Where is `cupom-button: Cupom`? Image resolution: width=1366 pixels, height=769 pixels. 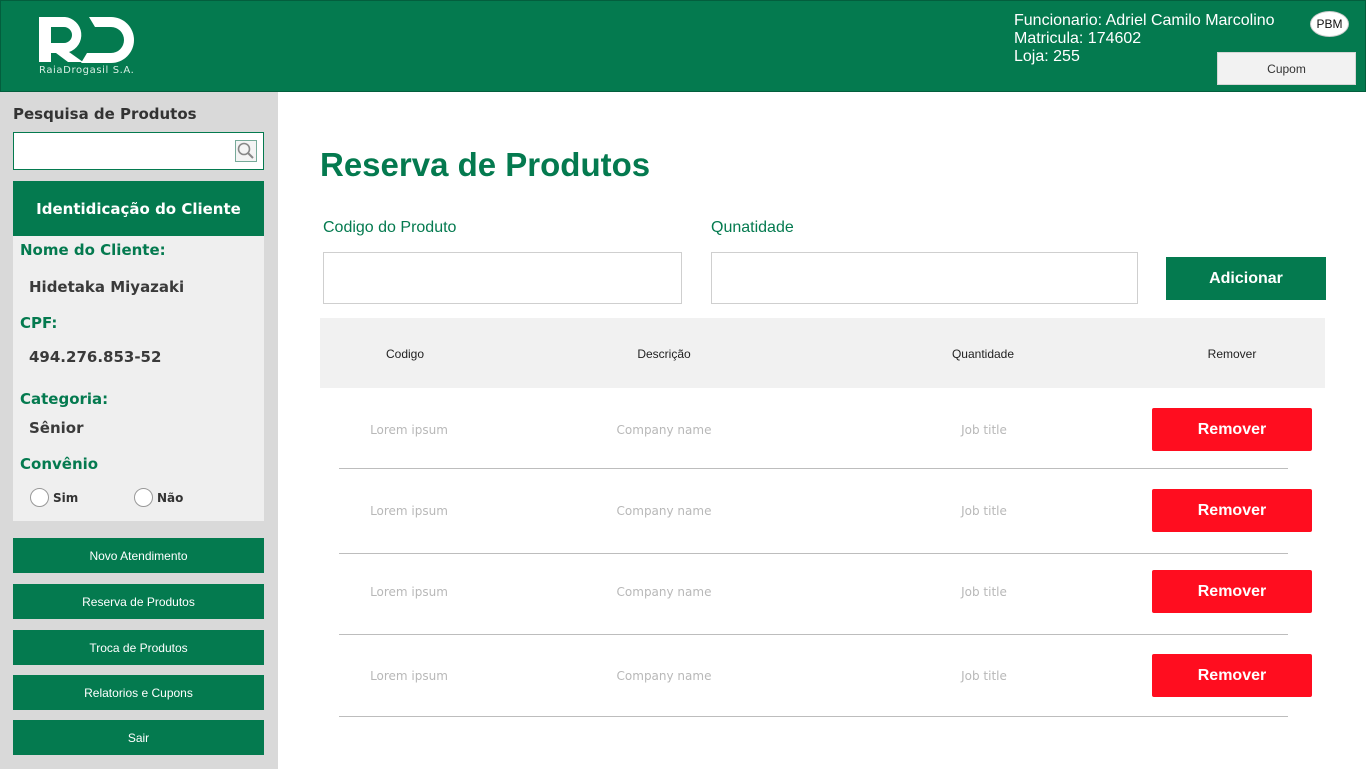
cupom-button: Cupom is located at coordinates (1286, 68).